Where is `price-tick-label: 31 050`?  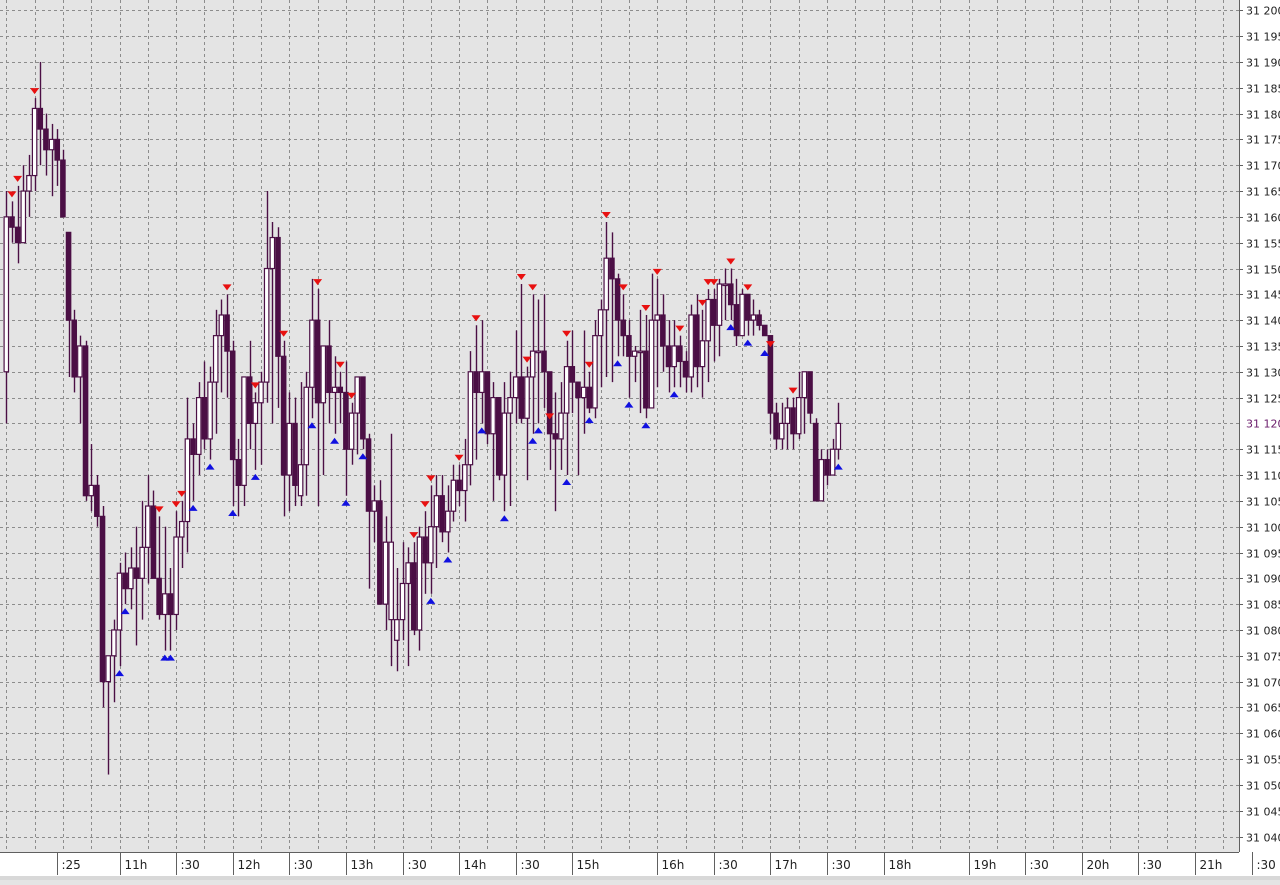 price-tick-label: 31 050 is located at coordinates (1263, 786).